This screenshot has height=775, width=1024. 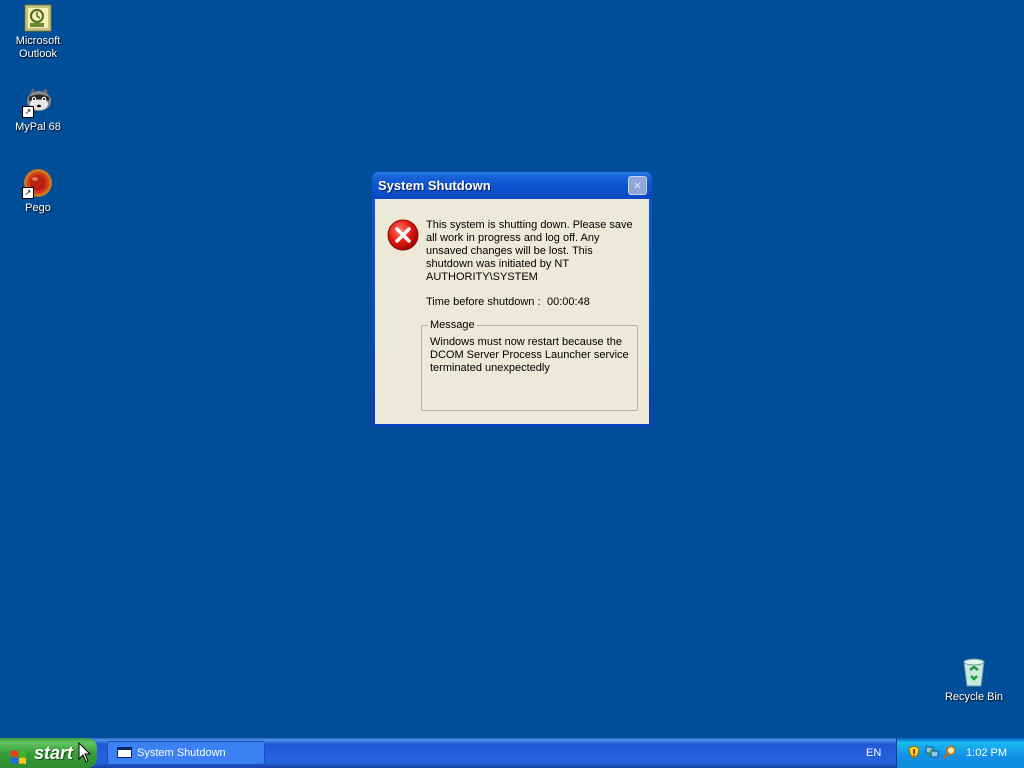 What do you see at coordinates (960, 753) in the screenshot?
I see `system-tray: 1:02 PM` at bounding box center [960, 753].